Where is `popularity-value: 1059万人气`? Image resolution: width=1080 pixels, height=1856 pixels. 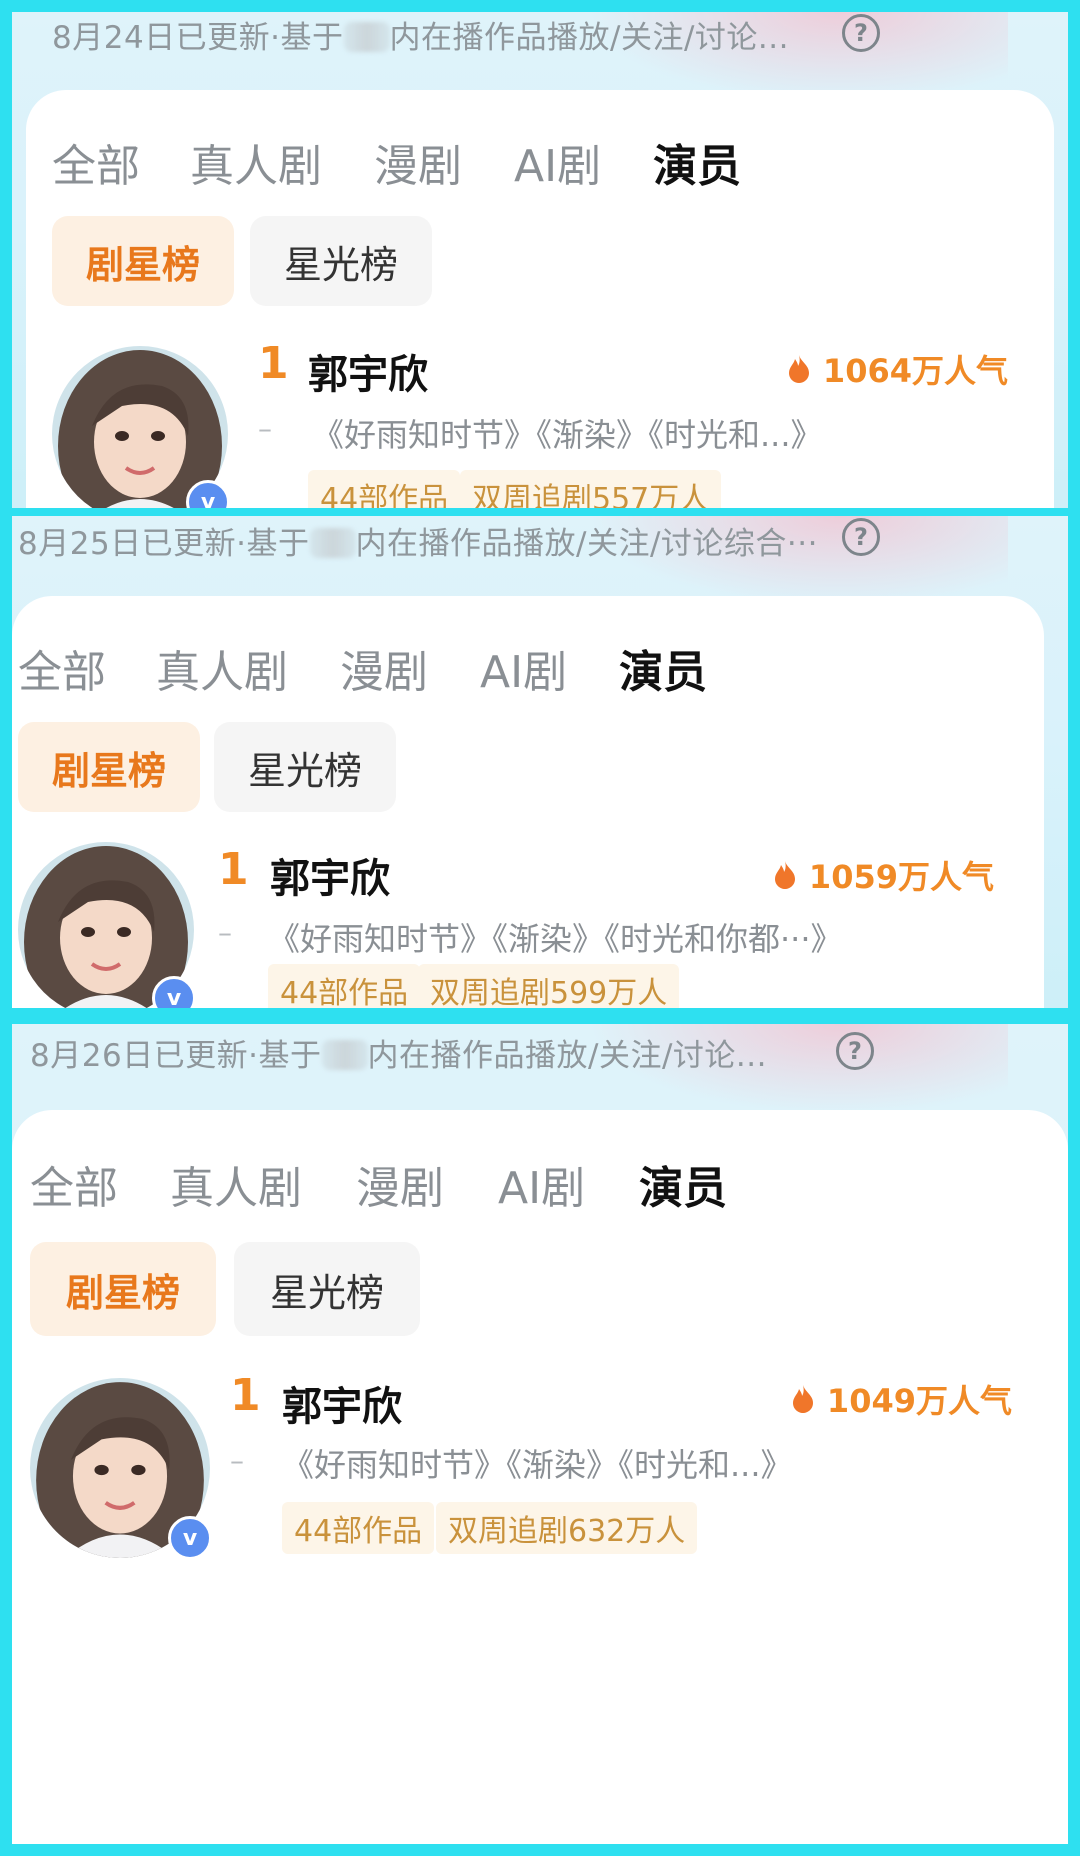 popularity-value: 1059万人气 is located at coordinates (901, 877).